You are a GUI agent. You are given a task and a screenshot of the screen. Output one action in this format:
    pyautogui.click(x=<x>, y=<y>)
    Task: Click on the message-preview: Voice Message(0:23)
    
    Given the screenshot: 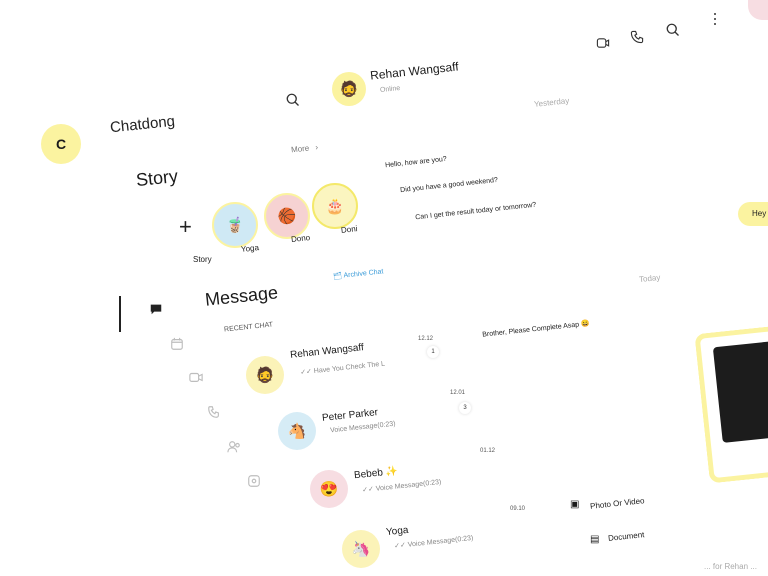 What is the action you would take?
    pyautogui.click(x=362, y=427)
    